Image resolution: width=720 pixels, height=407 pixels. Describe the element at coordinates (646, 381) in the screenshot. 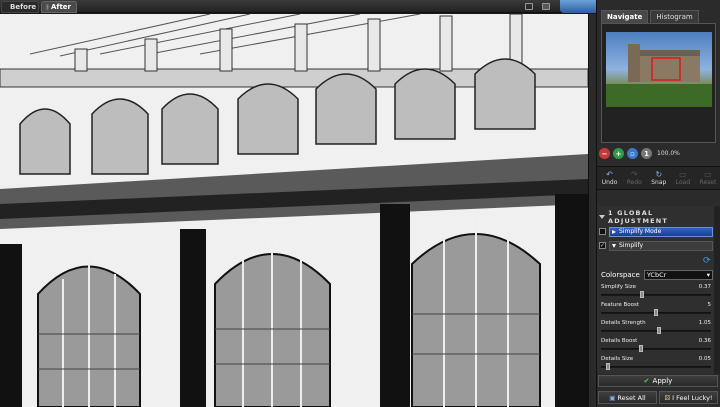

I see `check-icon: ✔` at that location.